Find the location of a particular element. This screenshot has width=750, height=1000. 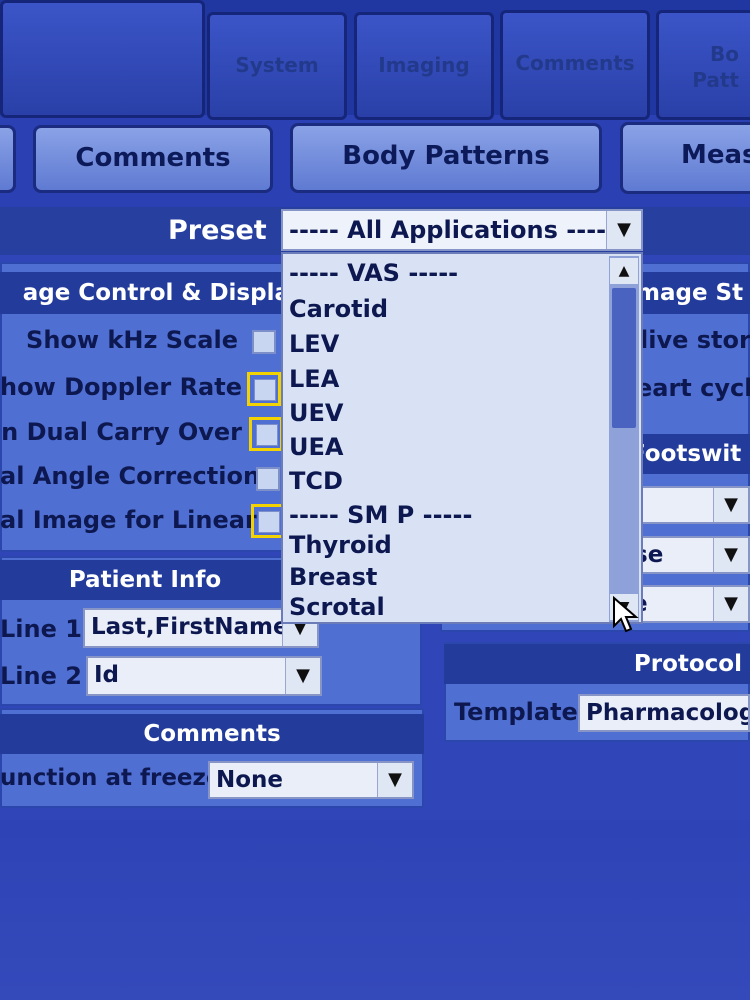

tab-body-patterns-top: Bo Patt is located at coordinates (703, 65).